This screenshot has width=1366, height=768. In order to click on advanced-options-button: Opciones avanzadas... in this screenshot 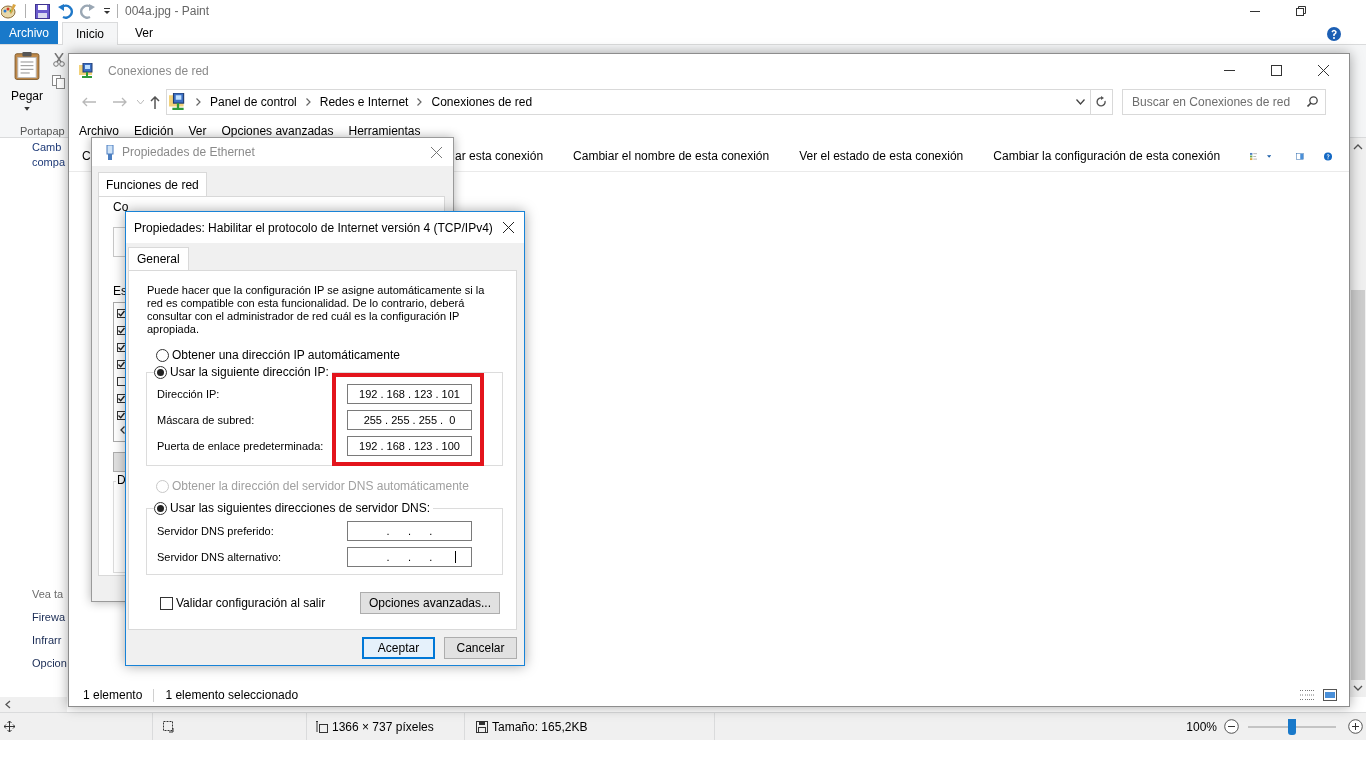, I will do `click(429, 603)`.